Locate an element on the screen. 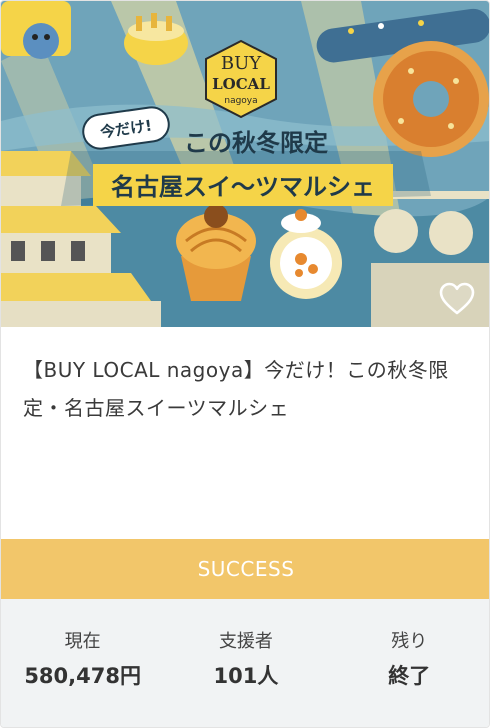 Image resolution: width=490 pixels, height=728 pixels. banner-logo-line2: LOCAL is located at coordinates (241, 84).